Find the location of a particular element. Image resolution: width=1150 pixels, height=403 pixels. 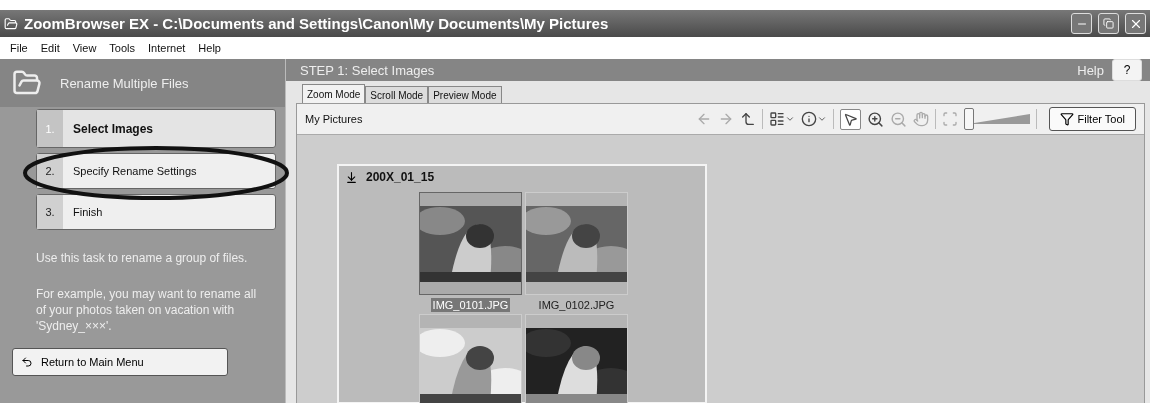

step-button: 3. Finish is located at coordinates (156, 212).